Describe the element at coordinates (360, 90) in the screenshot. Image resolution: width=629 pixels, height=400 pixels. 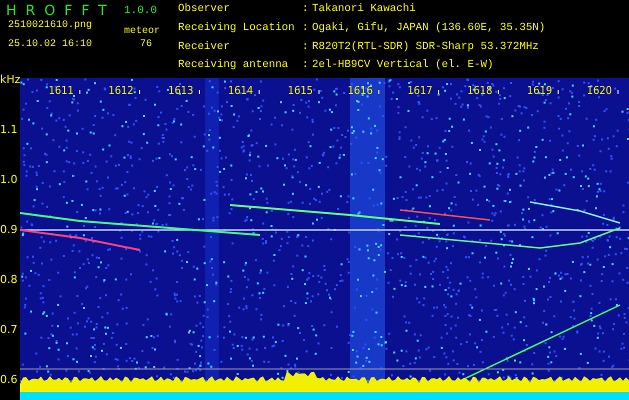
I see `x-tick-label: 1616` at that location.